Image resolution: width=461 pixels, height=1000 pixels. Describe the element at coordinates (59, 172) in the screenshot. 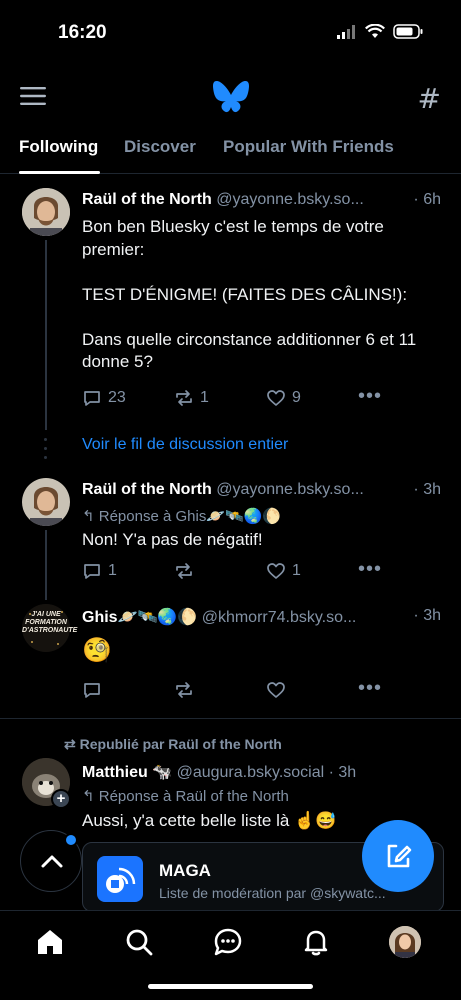

I see `active-tab-indicator` at that location.